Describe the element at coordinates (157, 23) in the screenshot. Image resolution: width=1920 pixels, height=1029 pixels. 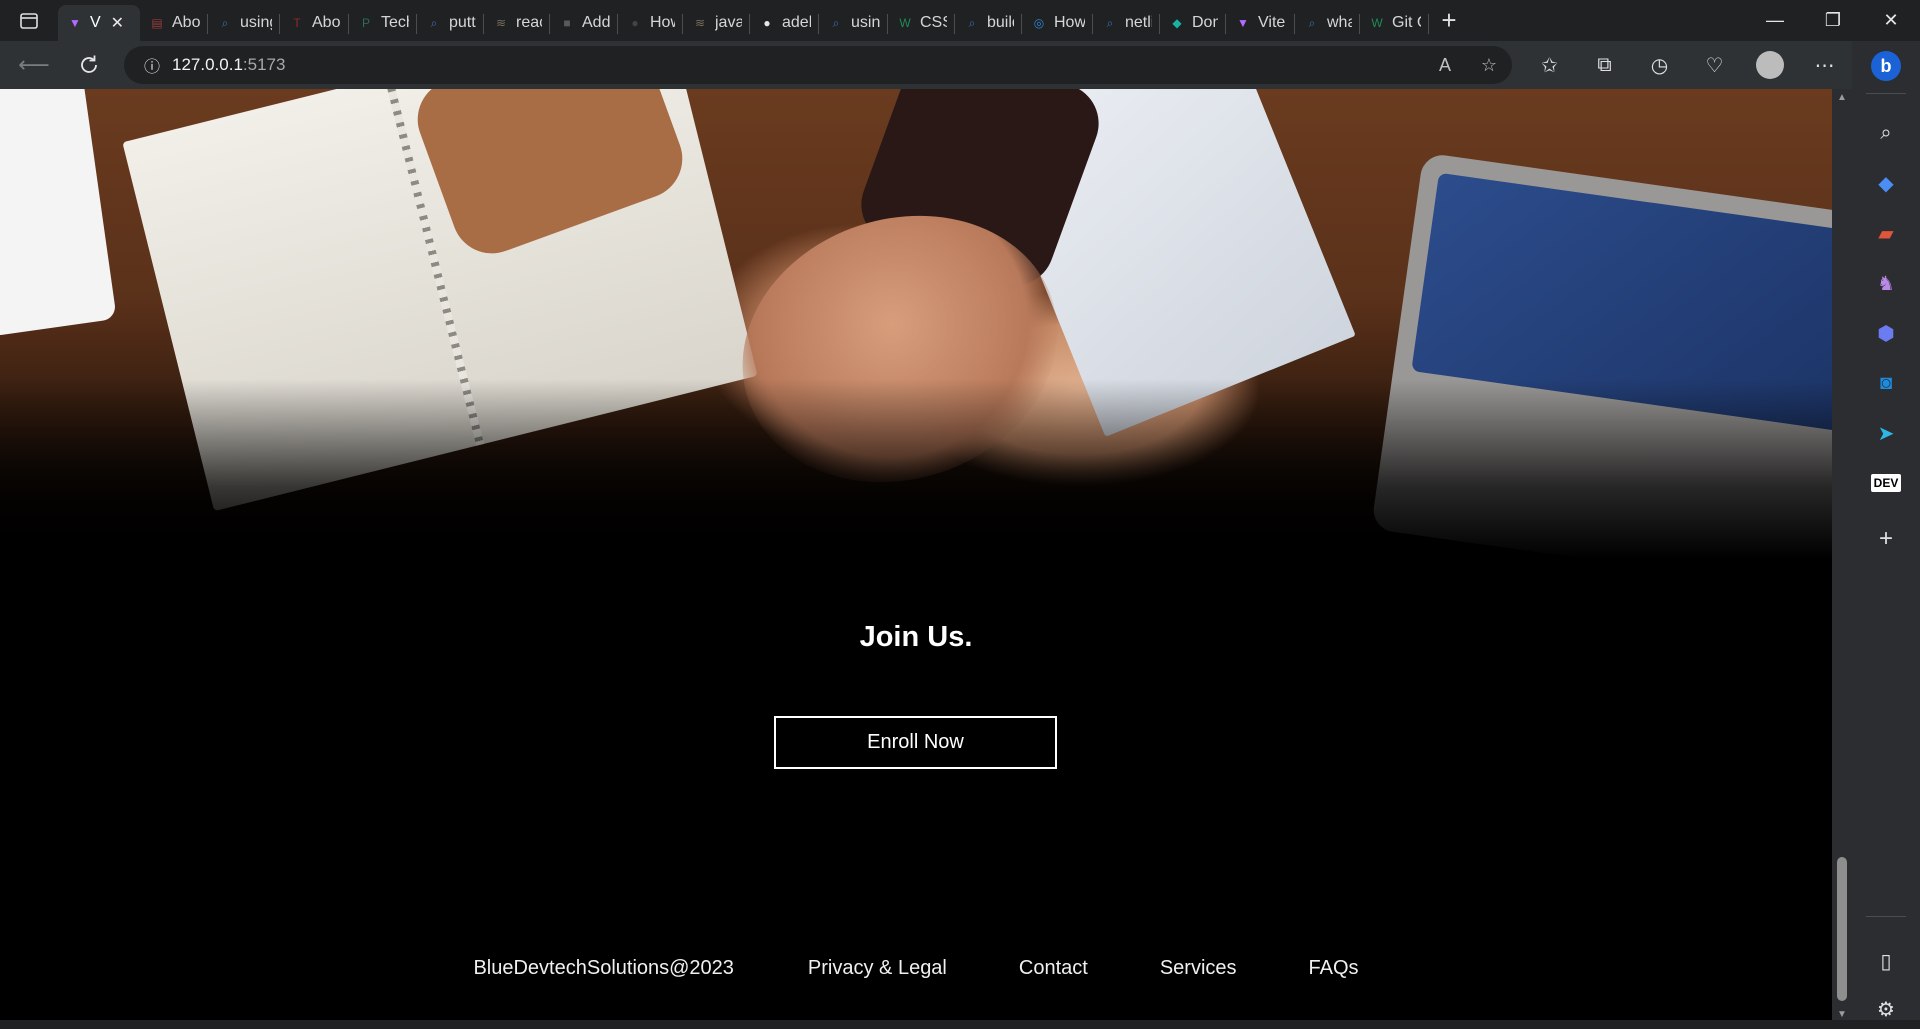
I see `tab-favicon-icon: ▤` at that location.